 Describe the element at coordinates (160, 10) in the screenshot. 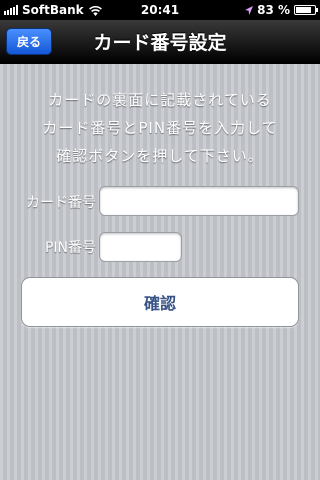

I see `status-bar: SoftBank 20:41 83 %` at that location.